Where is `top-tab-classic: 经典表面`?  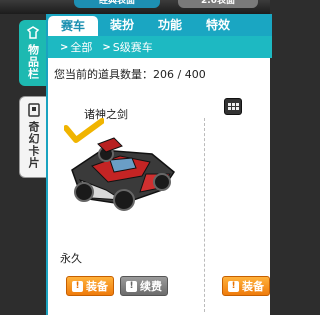
top-tab-classic: 经典表面 is located at coordinates (117, 4).